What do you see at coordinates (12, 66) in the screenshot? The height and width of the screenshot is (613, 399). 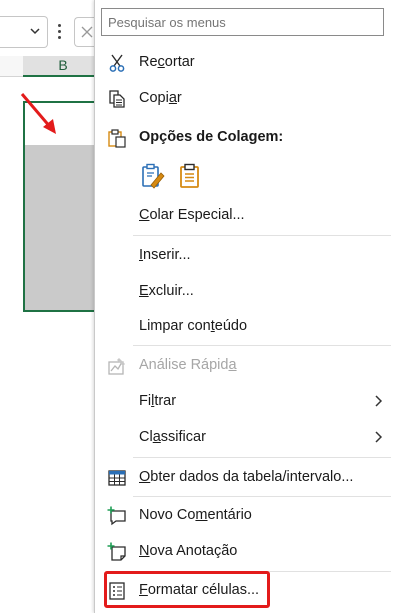 I see `column-header-a` at bounding box center [12, 66].